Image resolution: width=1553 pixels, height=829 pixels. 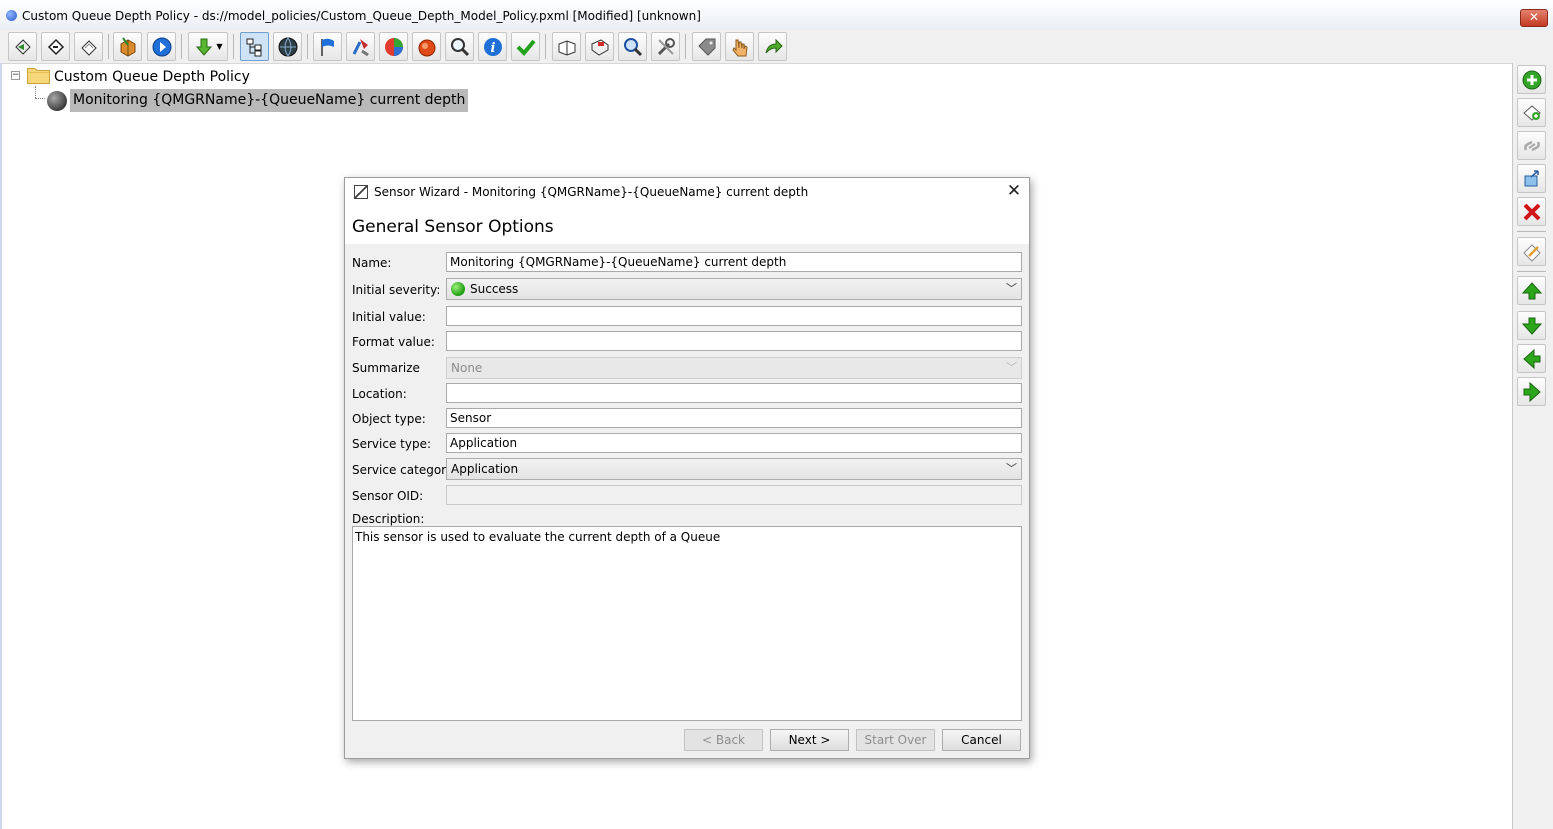 I want to click on initial-value-field, so click(x=734, y=316).